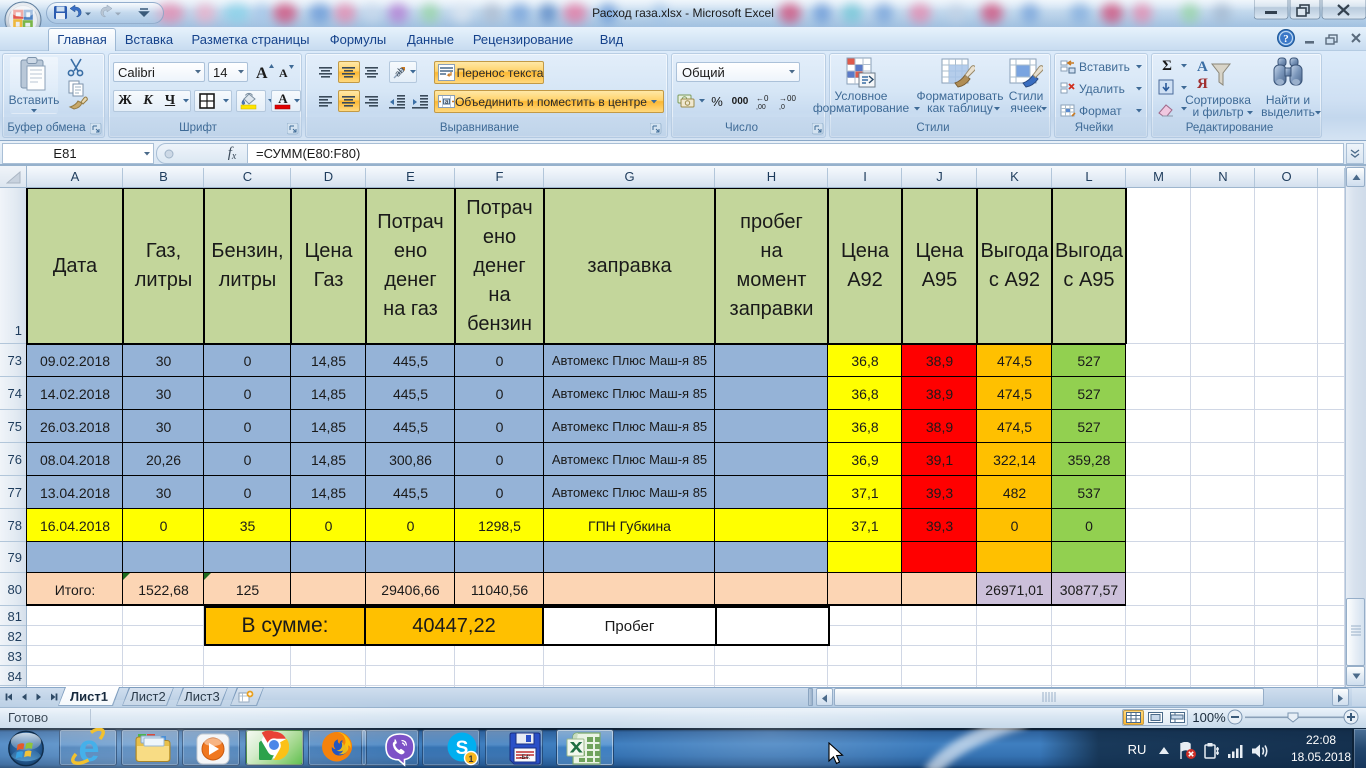  Describe the element at coordinates (761, 107) in the screenshot. I see `svg-text: ,00` at that location.